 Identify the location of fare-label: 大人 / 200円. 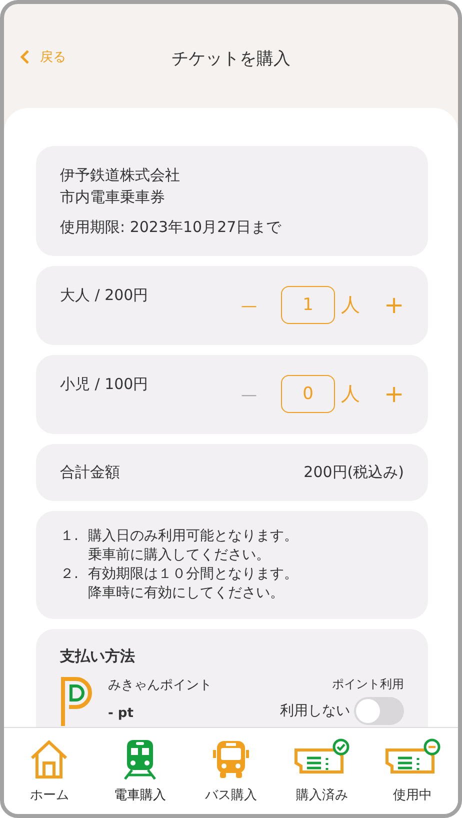
(104, 295).